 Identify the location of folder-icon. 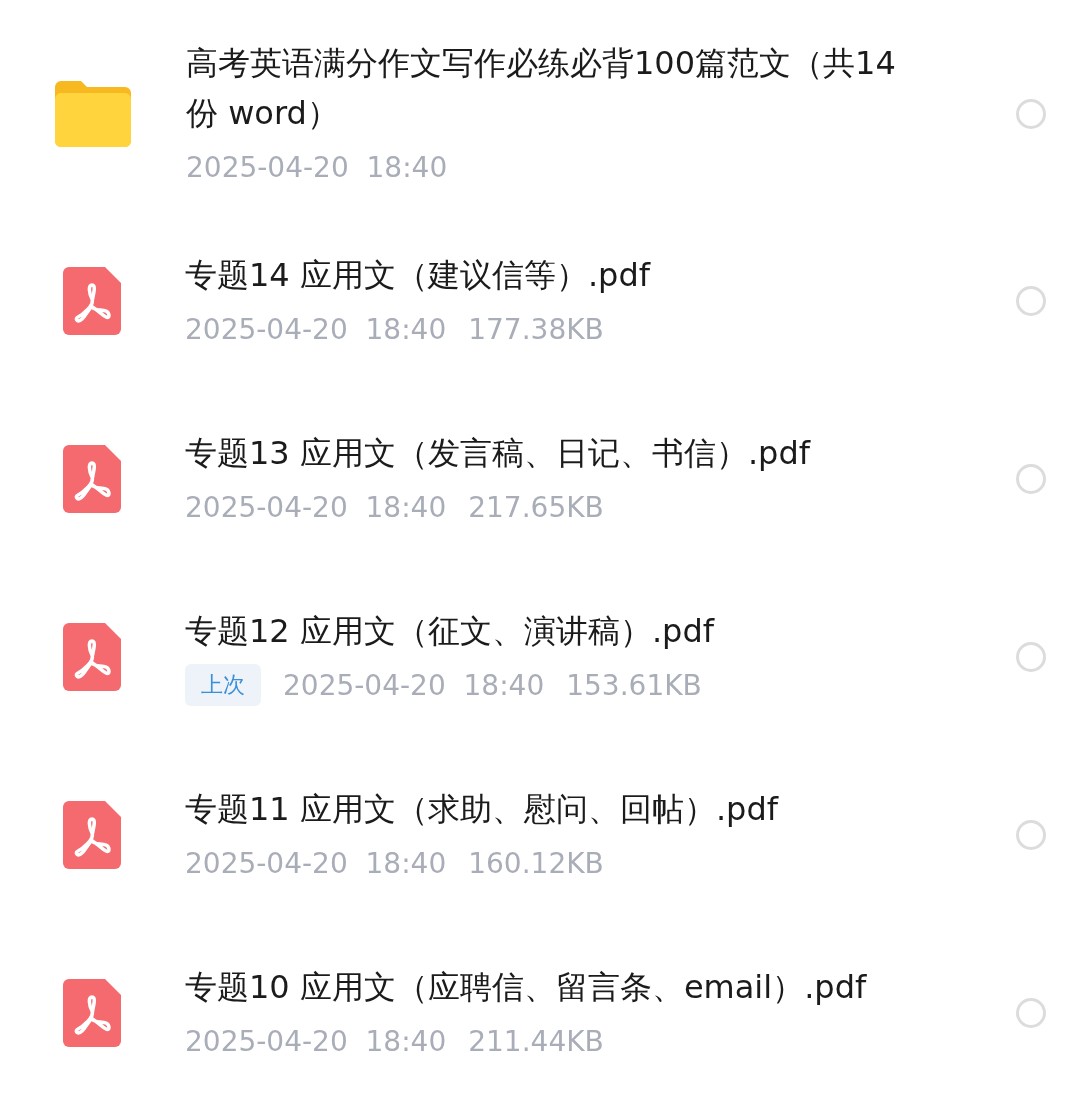
(93, 114).